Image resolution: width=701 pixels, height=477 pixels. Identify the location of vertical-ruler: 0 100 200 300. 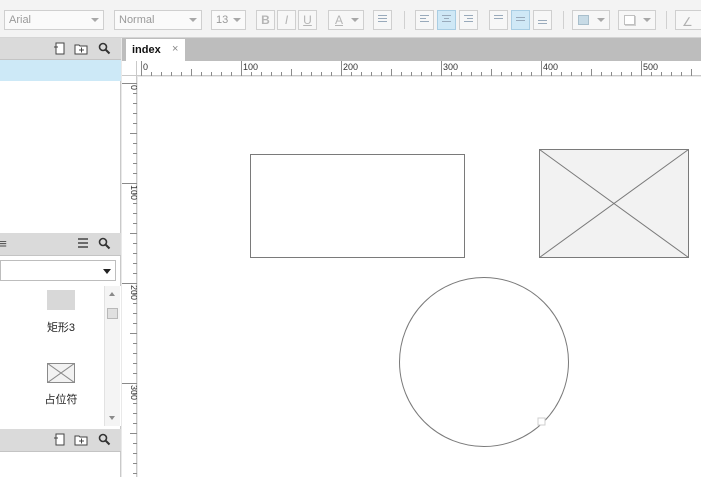
(130, 276).